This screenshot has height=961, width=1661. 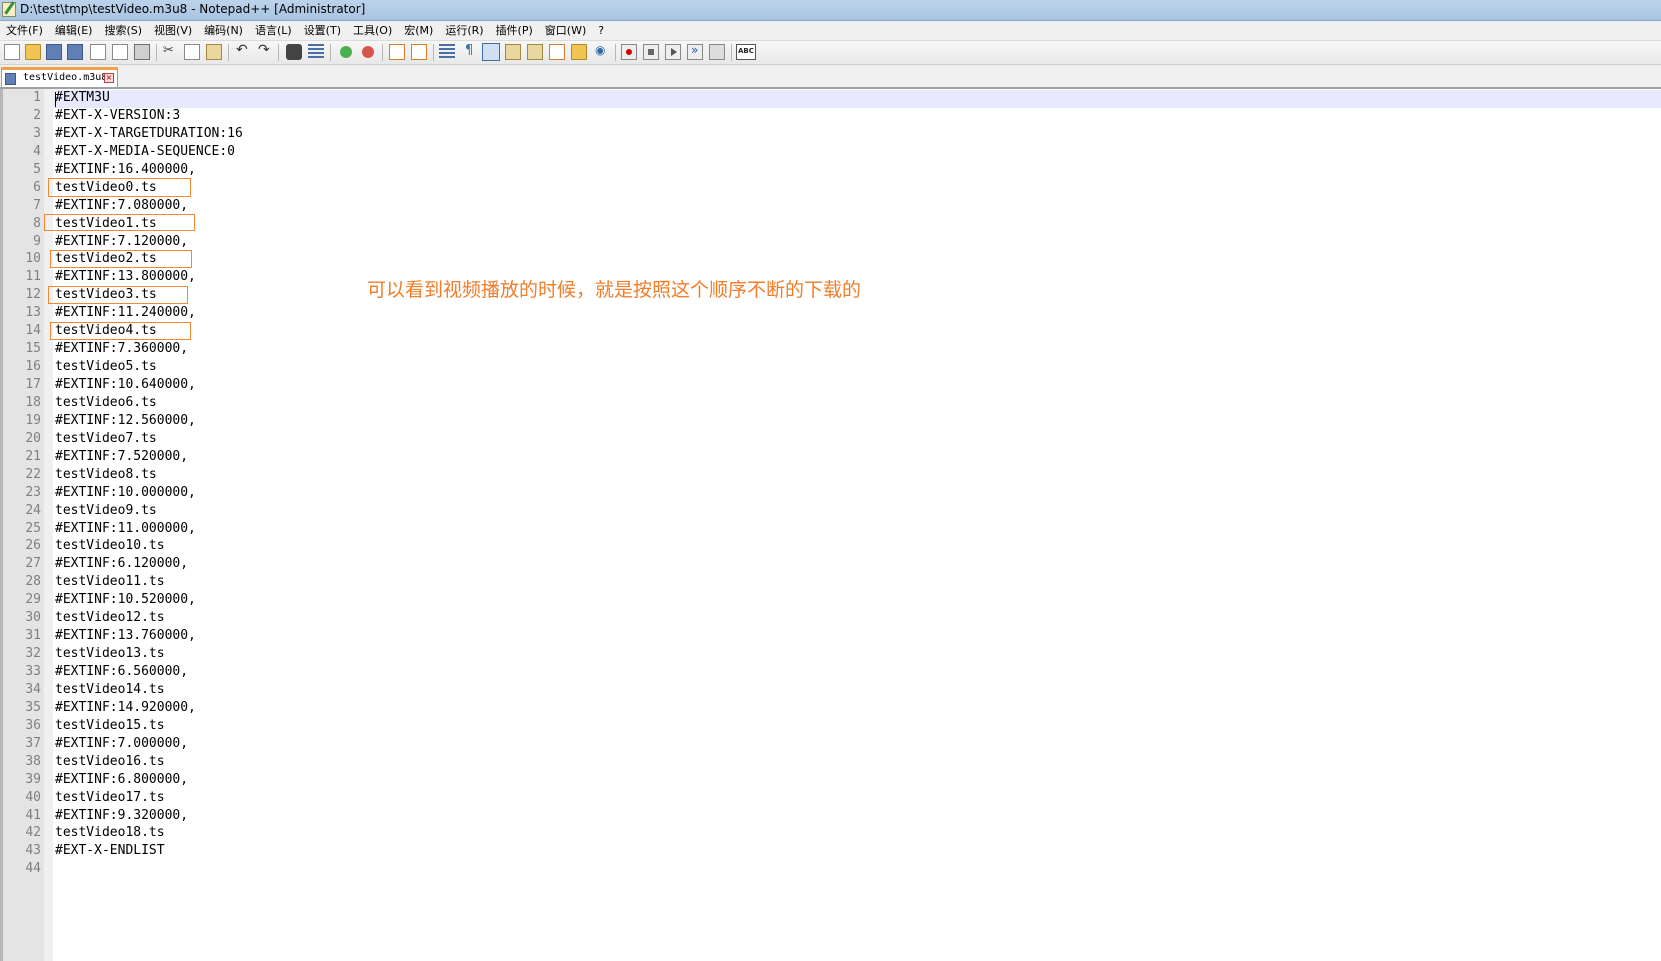 I want to click on code-line: testVideo14.ts, so click(x=858, y=690).